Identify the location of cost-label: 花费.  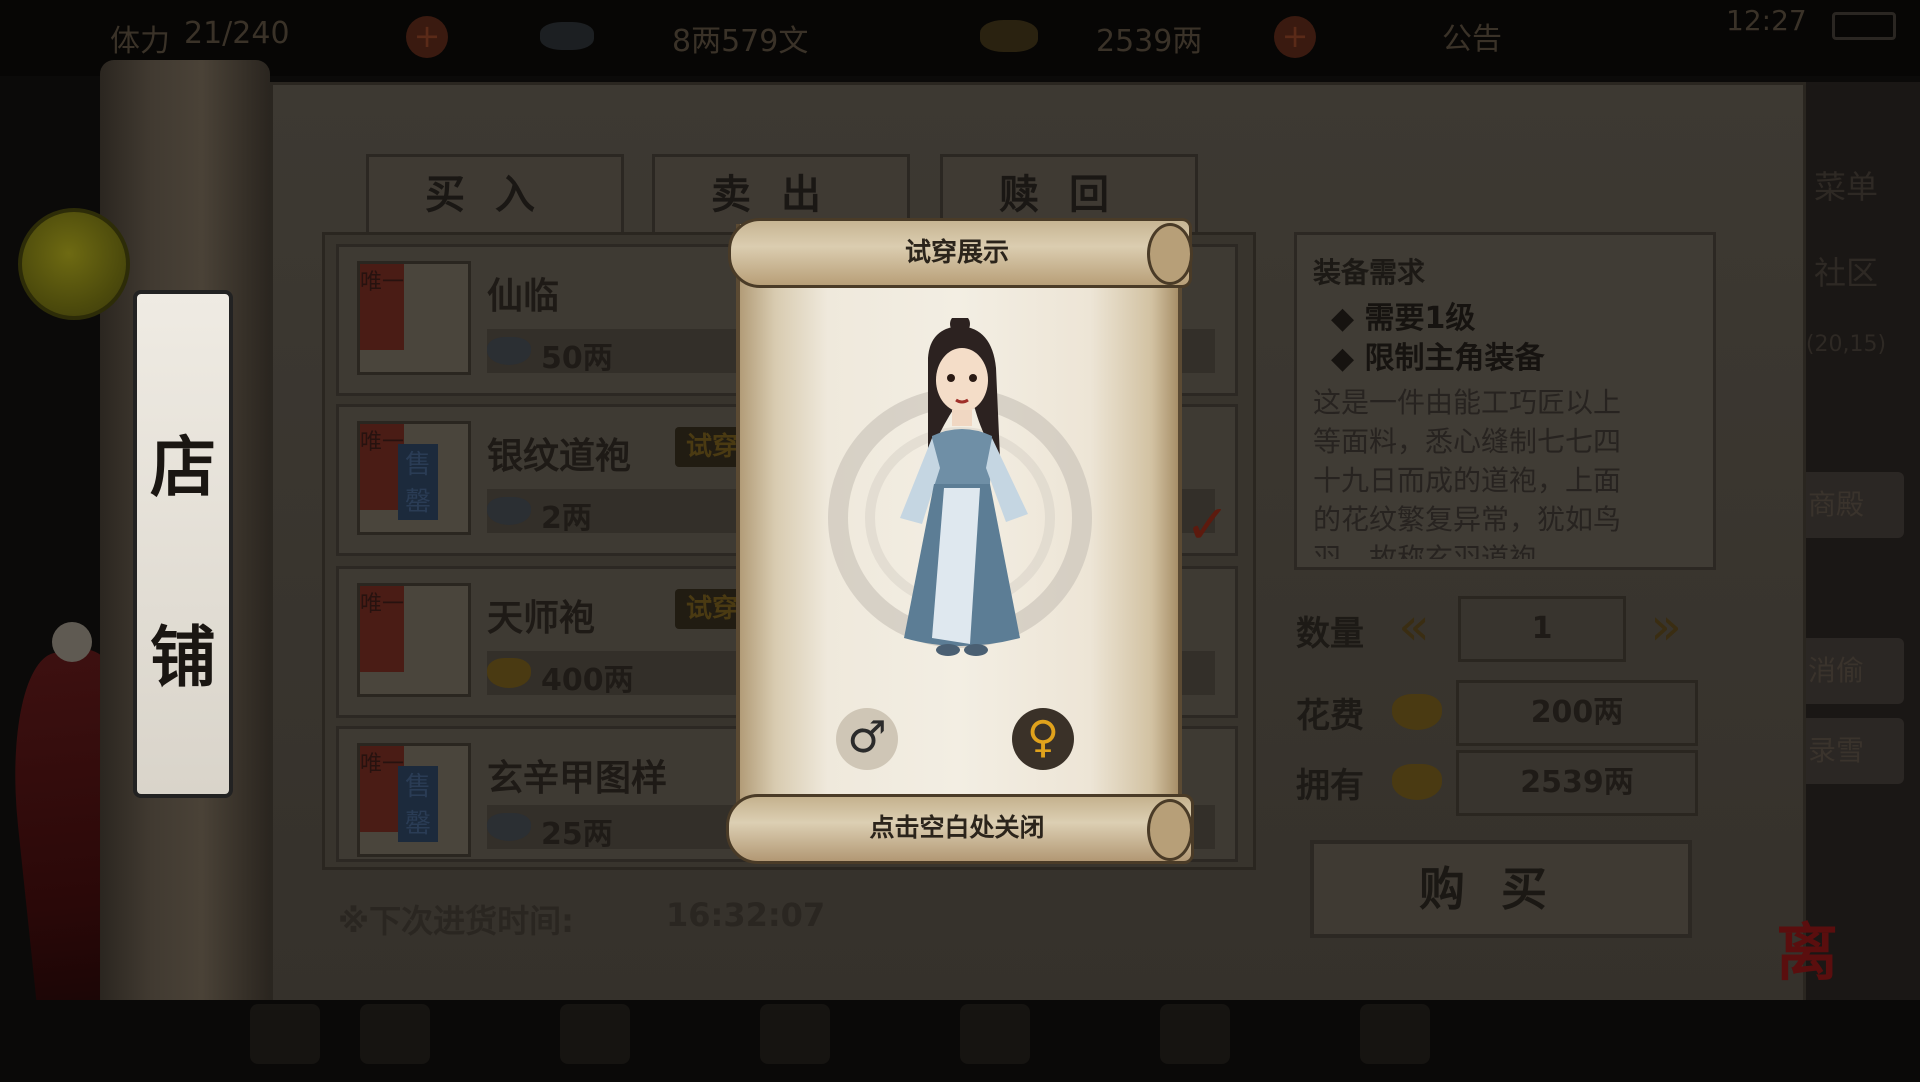
(1330, 716).